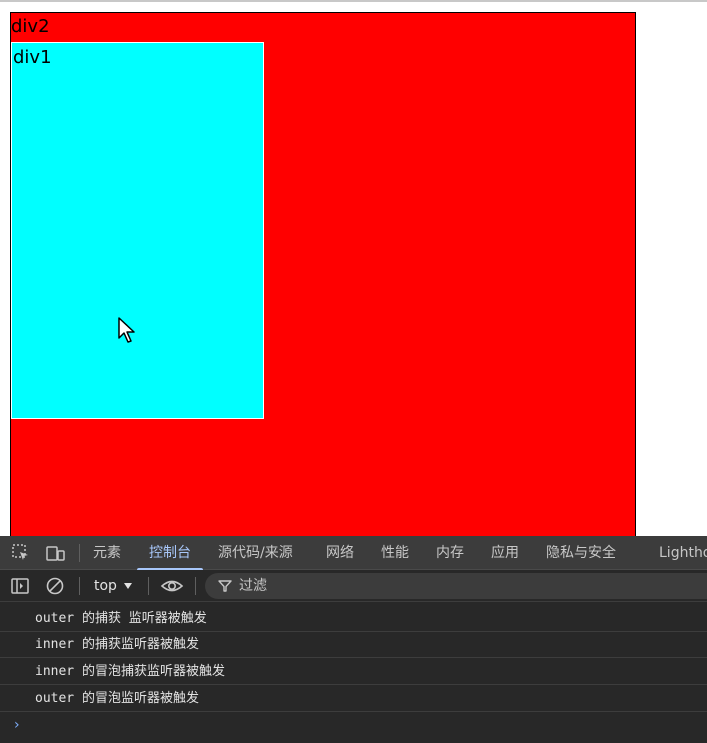 The image size is (707, 743). What do you see at coordinates (126, 330) in the screenshot?
I see `cursor-icon` at bounding box center [126, 330].